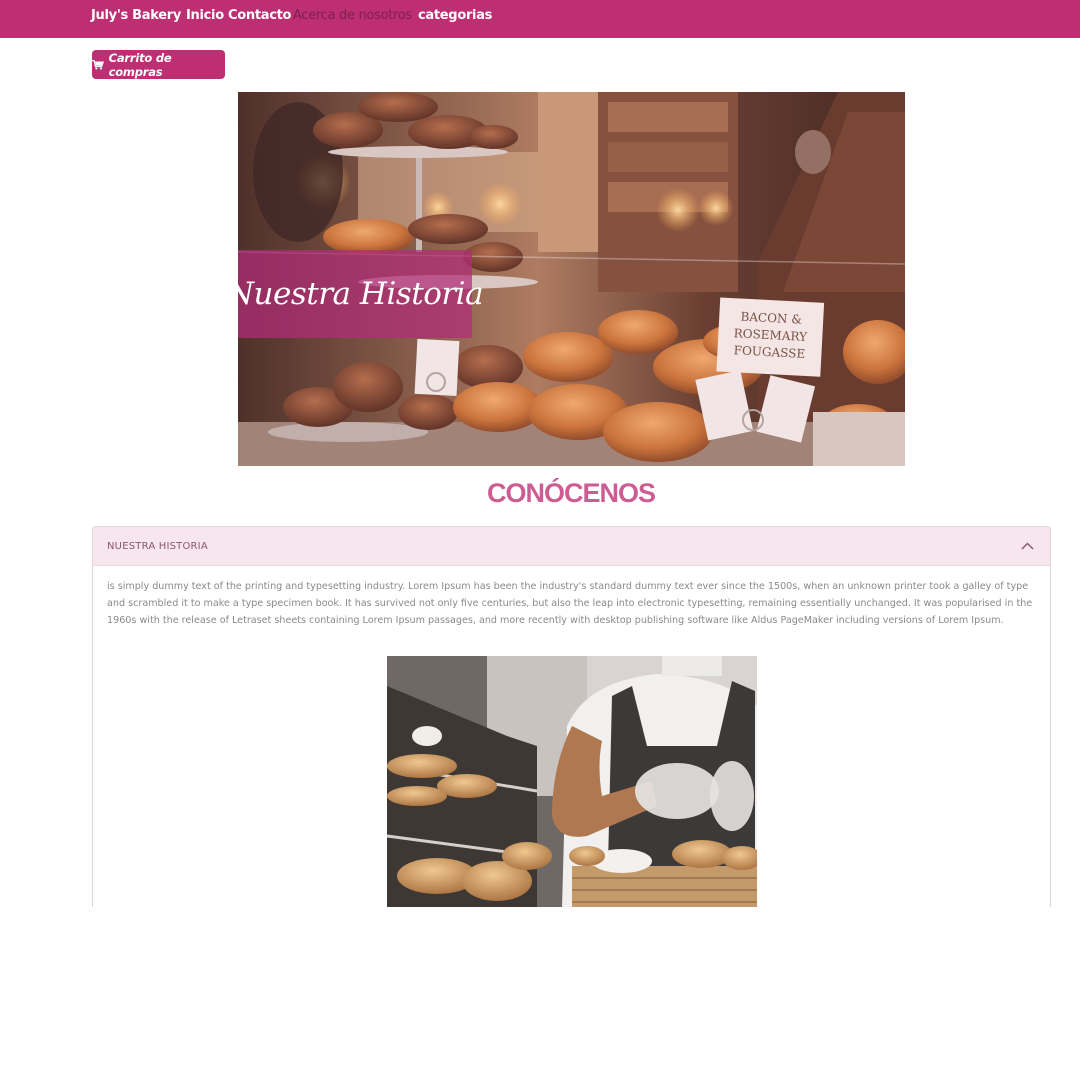 The height and width of the screenshot is (1080, 1080). I want to click on hero-caption: Nuestra Historia, so click(361, 294).